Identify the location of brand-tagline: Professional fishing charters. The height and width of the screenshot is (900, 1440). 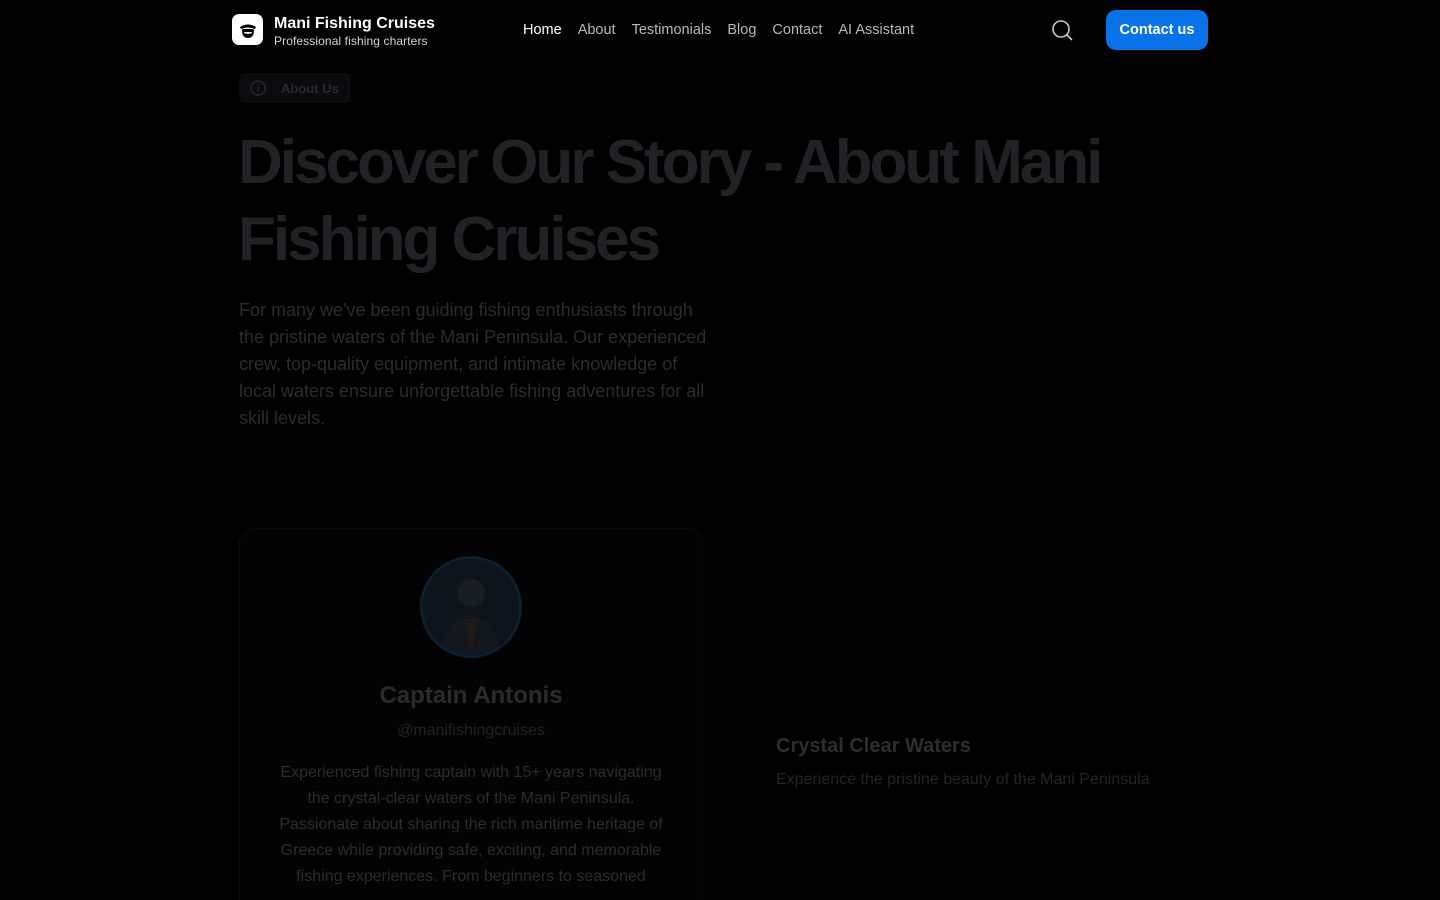
(351, 41).